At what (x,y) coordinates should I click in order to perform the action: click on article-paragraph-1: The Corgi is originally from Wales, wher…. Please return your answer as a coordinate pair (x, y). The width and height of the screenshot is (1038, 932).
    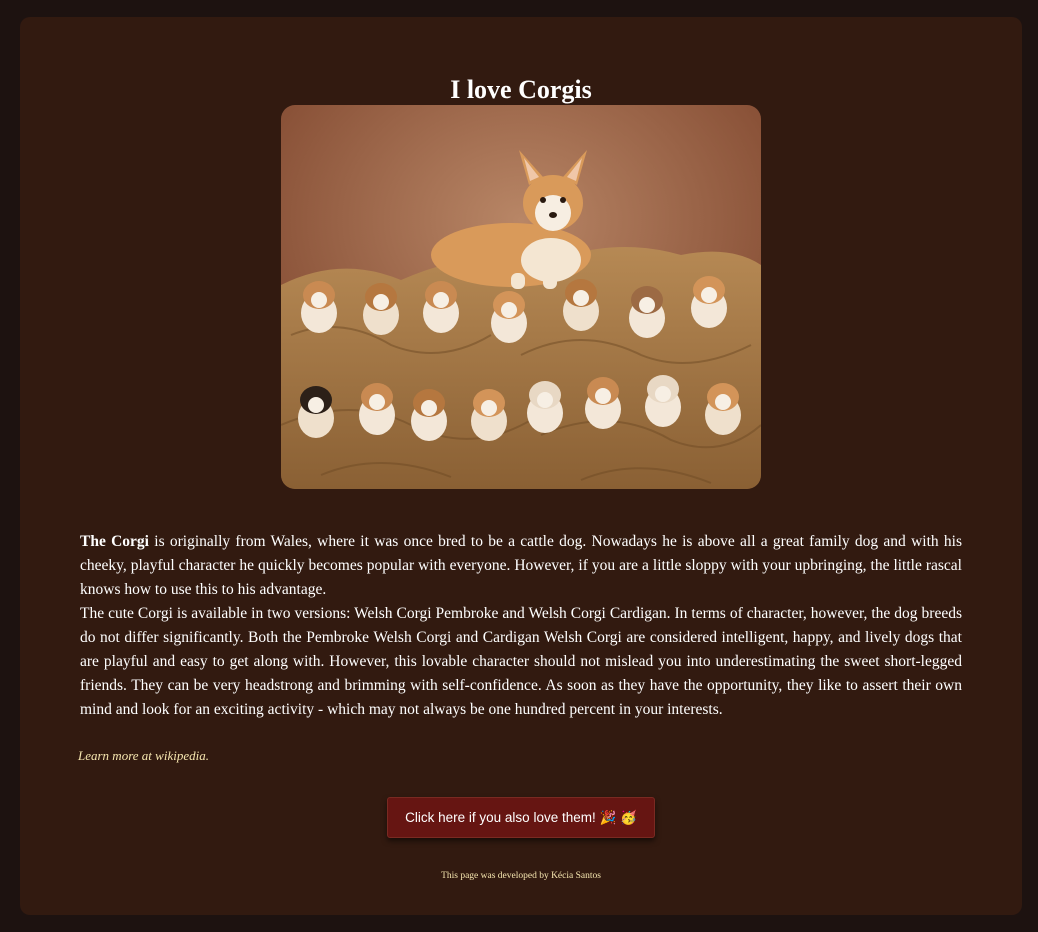
    Looking at the image, I should click on (521, 566).